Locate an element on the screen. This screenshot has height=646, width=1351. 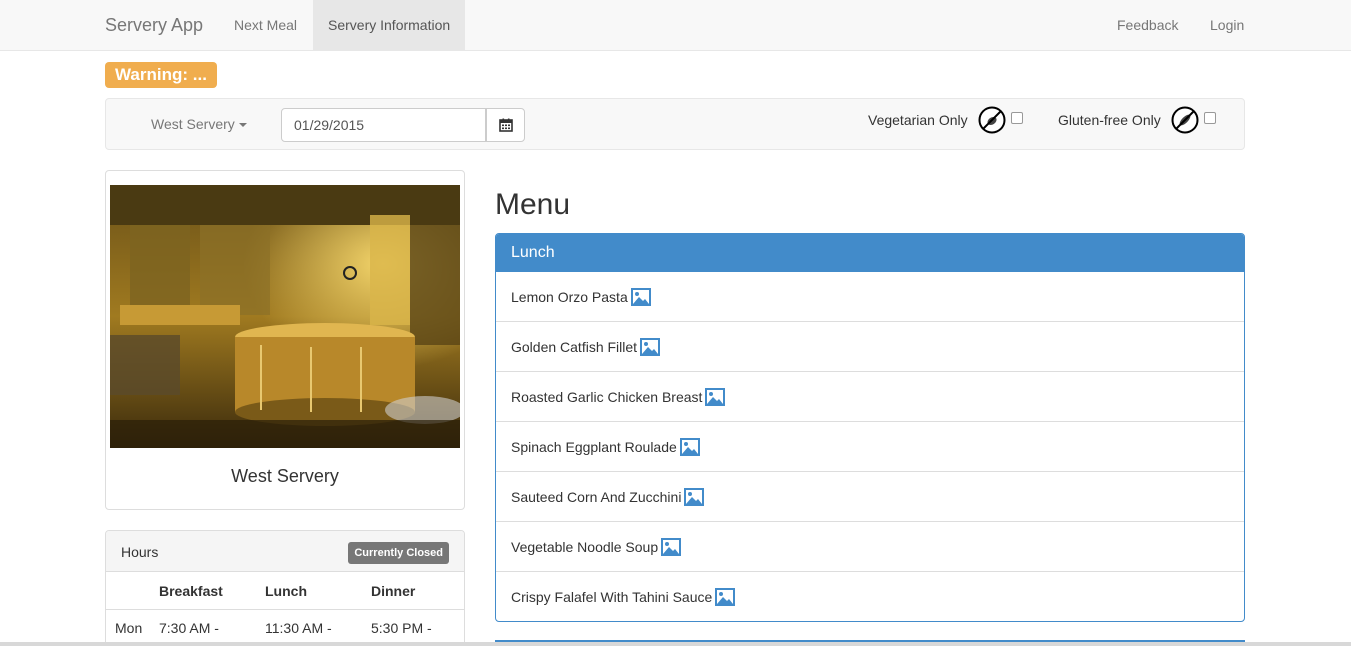
no-gluten-icon is located at coordinates (1185, 120).